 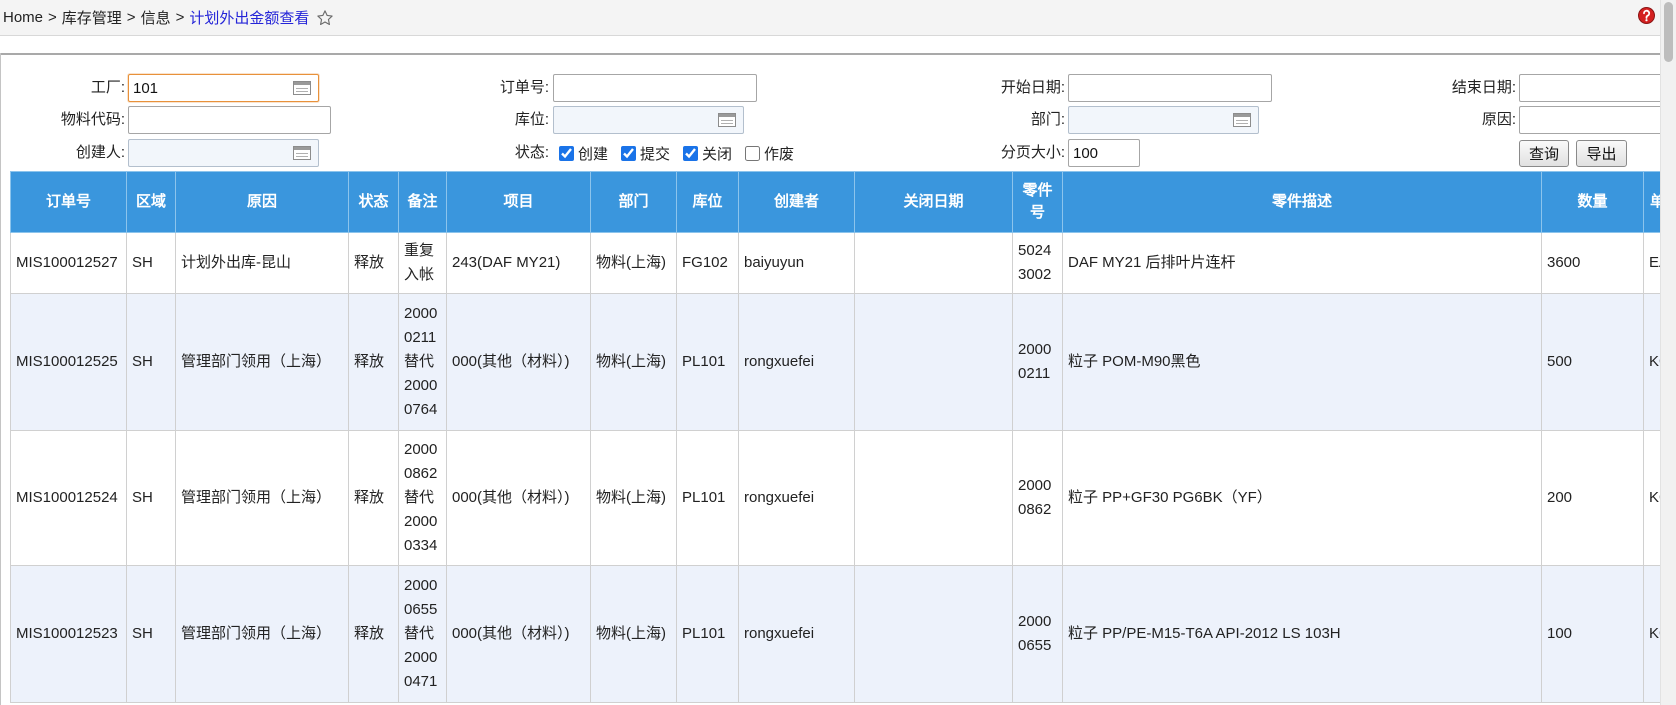 What do you see at coordinates (566, 153) in the screenshot?
I see `status-created-checkbox` at bounding box center [566, 153].